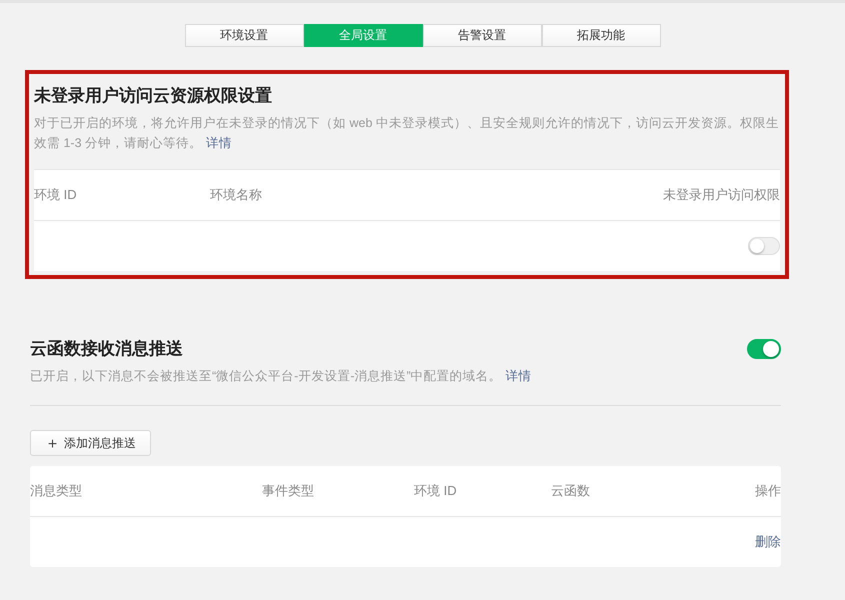  What do you see at coordinates (106, 349) in the screenshot?
I see `section-title: 云函数接收消息推送` at bounding box center [106, 349].